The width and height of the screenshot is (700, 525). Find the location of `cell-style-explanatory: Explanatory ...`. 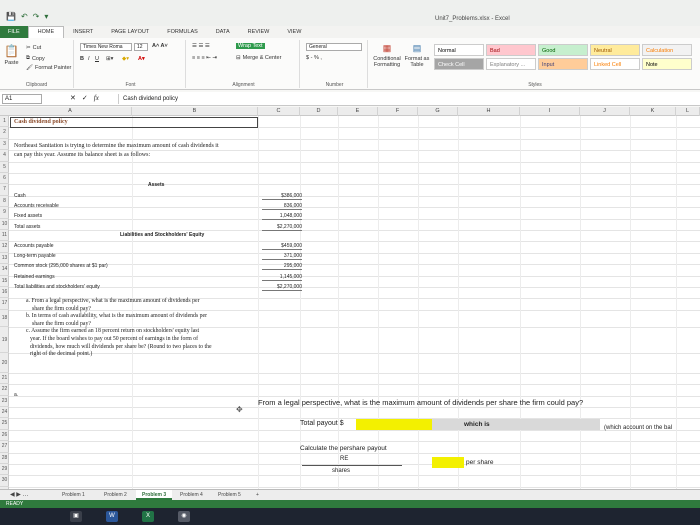

cell-style-explanatory: Explanatory ... is located at coordinates (511, 64).